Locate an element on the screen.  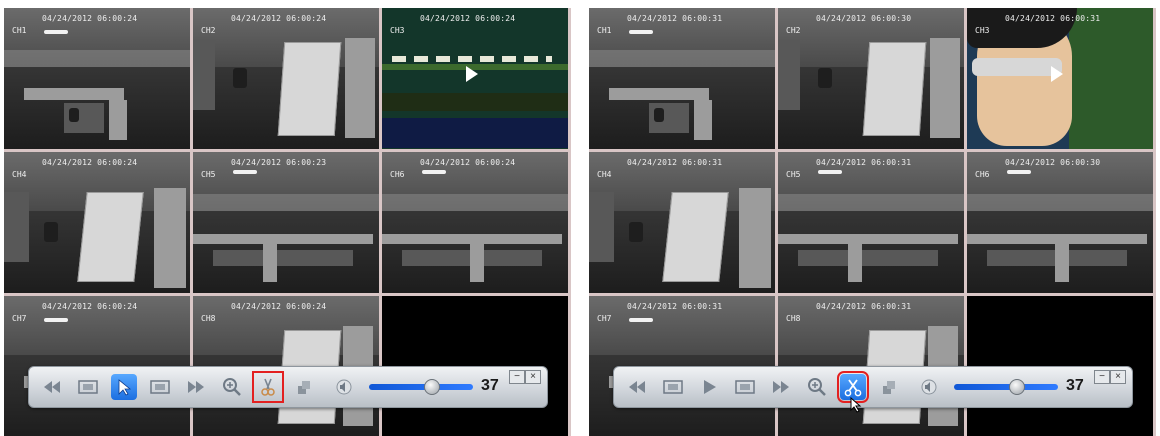
camera-tile-ch6: 04/24/2012 06:00:30 CH6 is located at coordinates (1060, 222).